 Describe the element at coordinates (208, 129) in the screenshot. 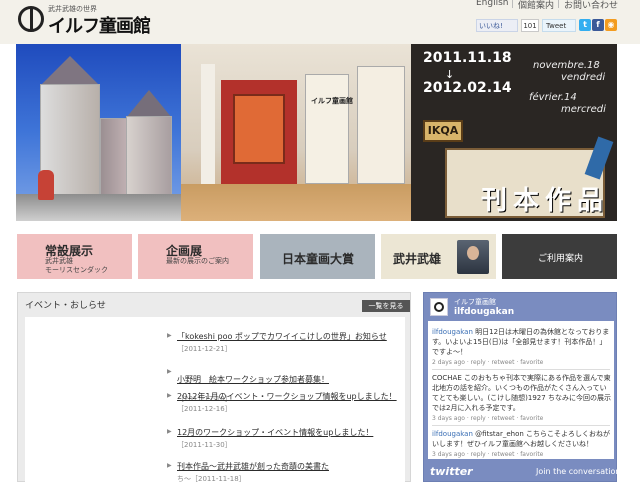

I see `pillar` at that location.